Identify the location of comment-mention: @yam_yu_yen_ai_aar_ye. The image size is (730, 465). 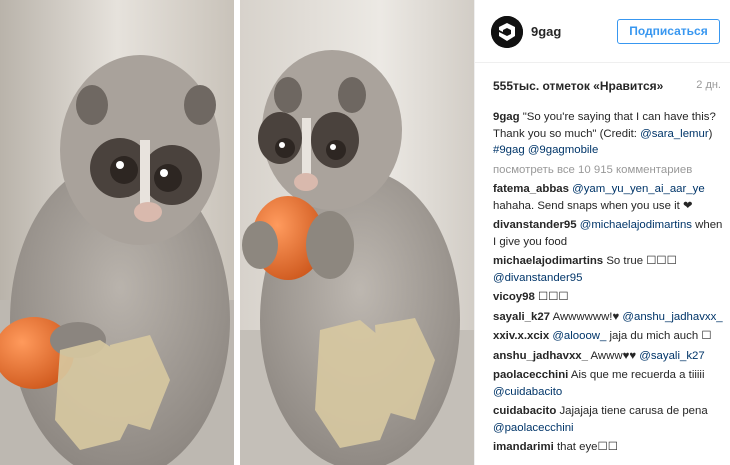
(638, 189).